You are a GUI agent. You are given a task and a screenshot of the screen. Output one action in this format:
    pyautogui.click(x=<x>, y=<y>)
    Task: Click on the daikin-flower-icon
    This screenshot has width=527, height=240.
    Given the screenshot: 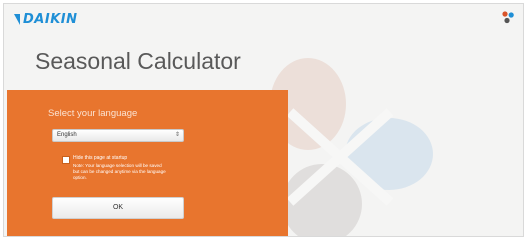 What is the action you would take?
    pyautogui.click(x=508, y=17)
    